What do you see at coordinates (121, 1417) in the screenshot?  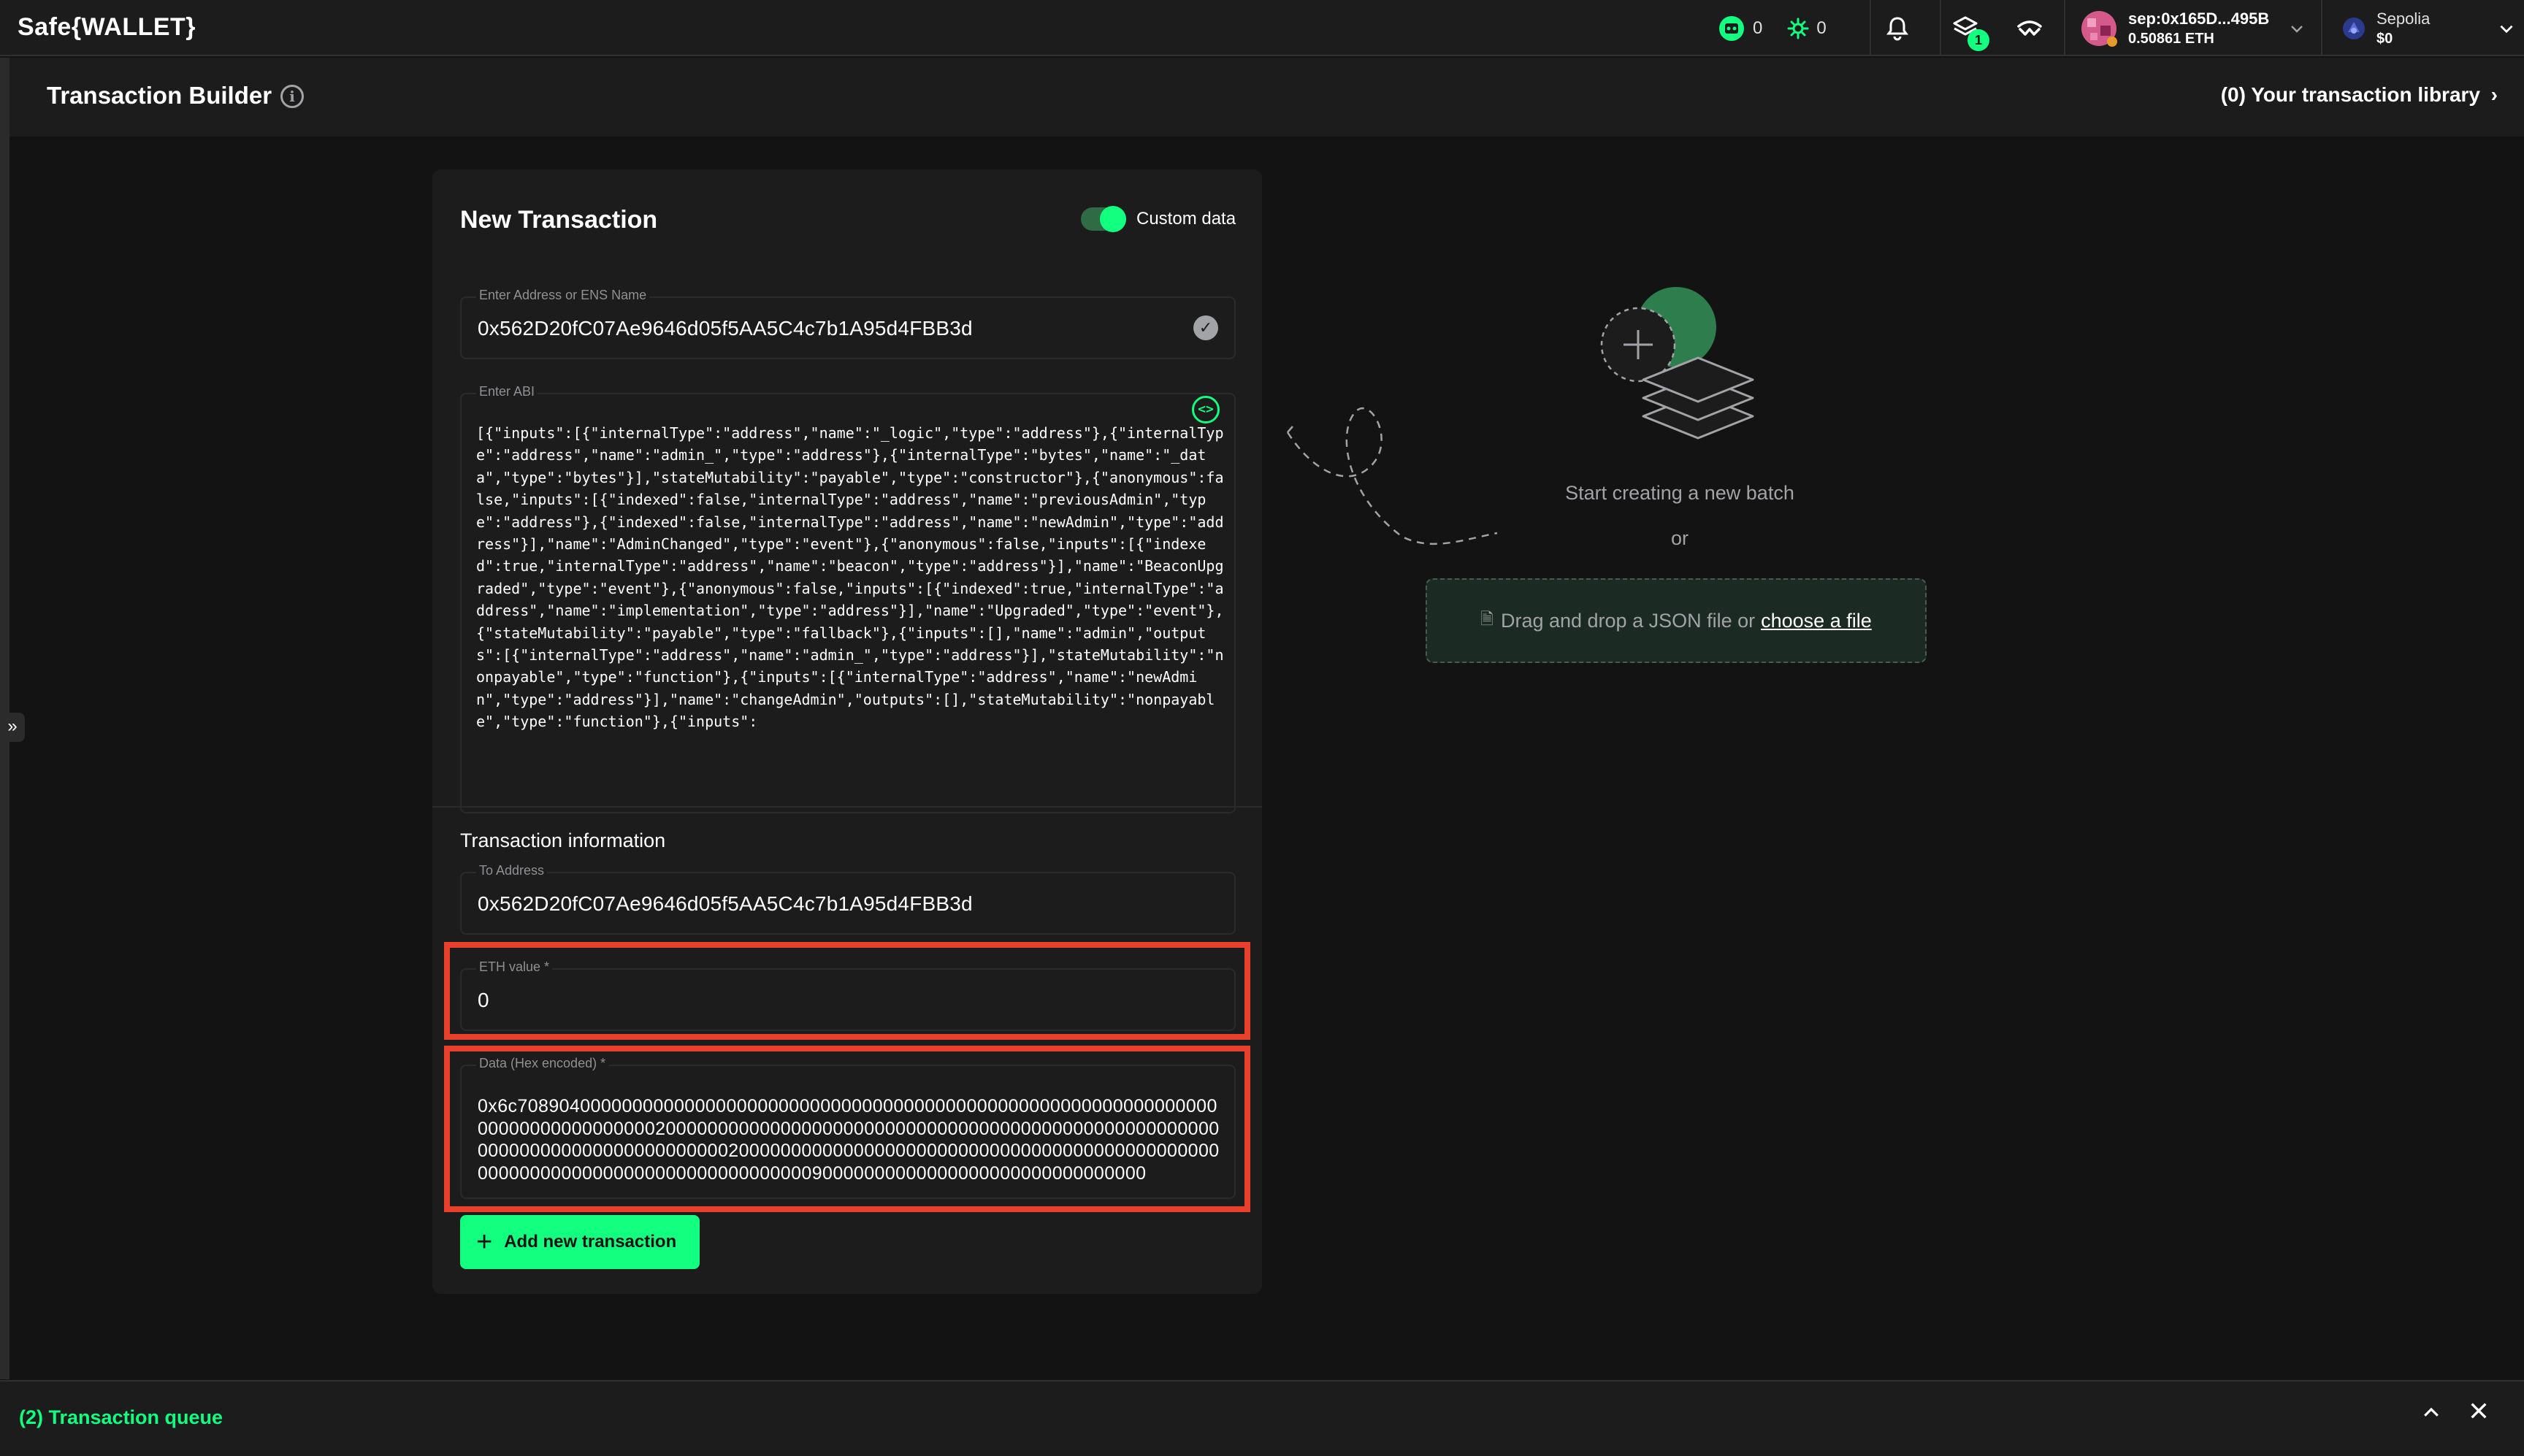 I see `transaction-queue-label: (2) Transaction queue` at bounding box center [121, 1417].